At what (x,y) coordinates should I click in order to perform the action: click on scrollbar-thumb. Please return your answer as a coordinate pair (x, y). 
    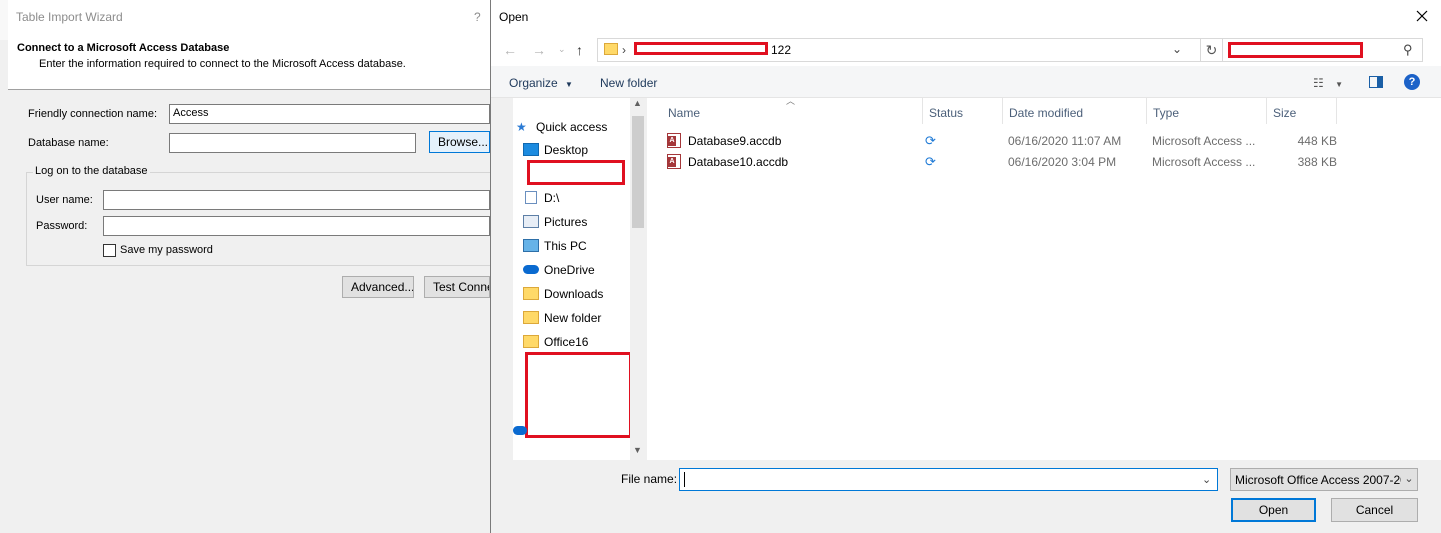
    Looking at the image, I should click on (638, 172).